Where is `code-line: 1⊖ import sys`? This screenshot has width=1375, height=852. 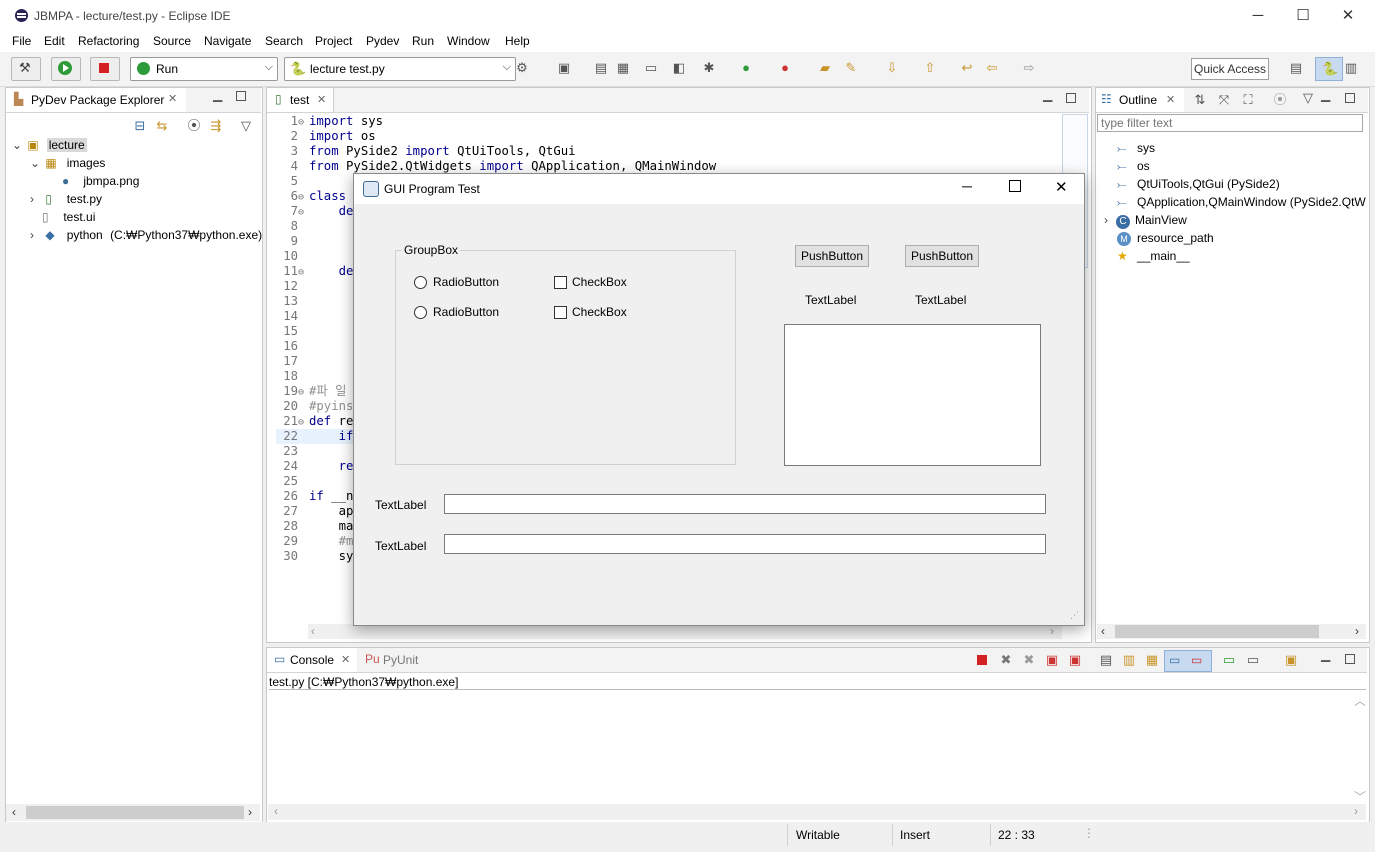 code-line: 1⊖ import sys is located at coordinates (666, 121).